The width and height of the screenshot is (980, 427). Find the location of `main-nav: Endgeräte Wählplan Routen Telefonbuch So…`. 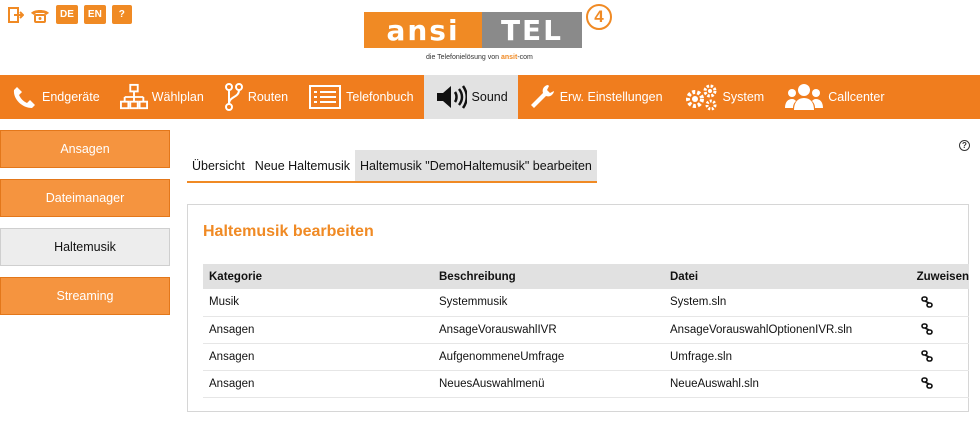

main-nav: Endgeräte Wählplan Routen Telefonbuch So… is located at coordinates (490, 97).